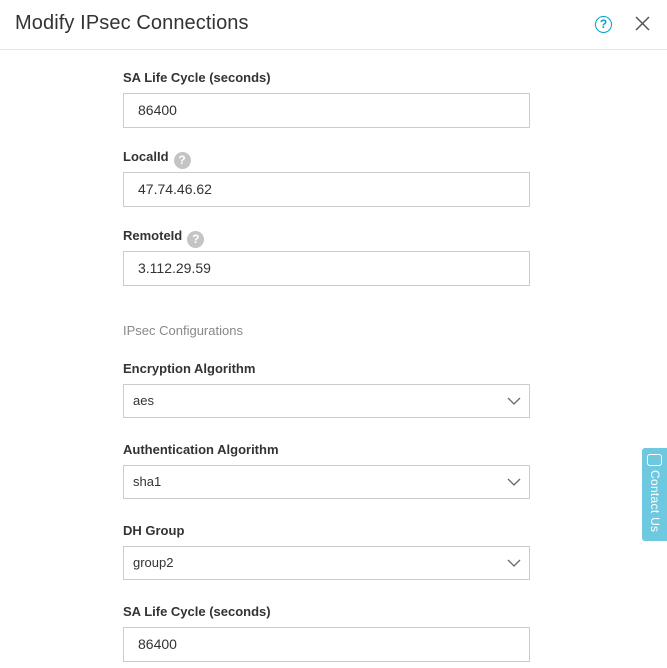 This screenshot has width=667, height=668. Describe the element at coordinates (197, 77) in the screenshot. I see `sa-life-cycle-label: SA Life Cycle (seconds)` at that location.